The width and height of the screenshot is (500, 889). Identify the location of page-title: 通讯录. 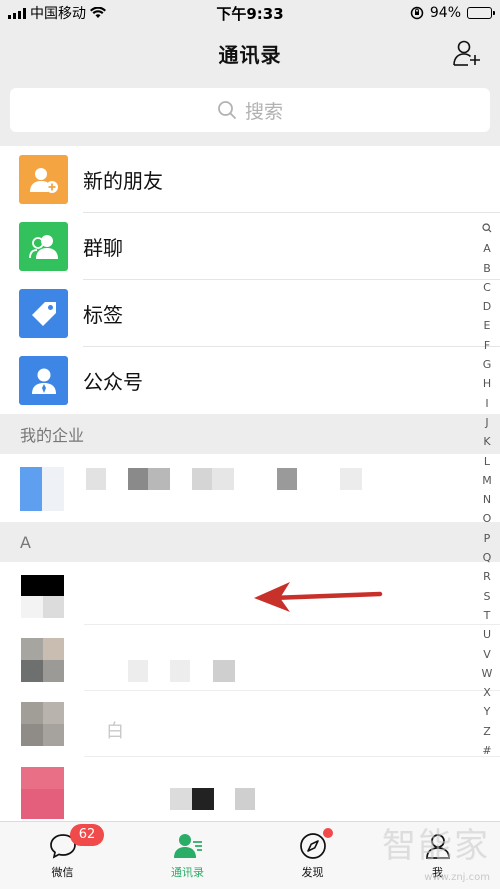
(250, 54).